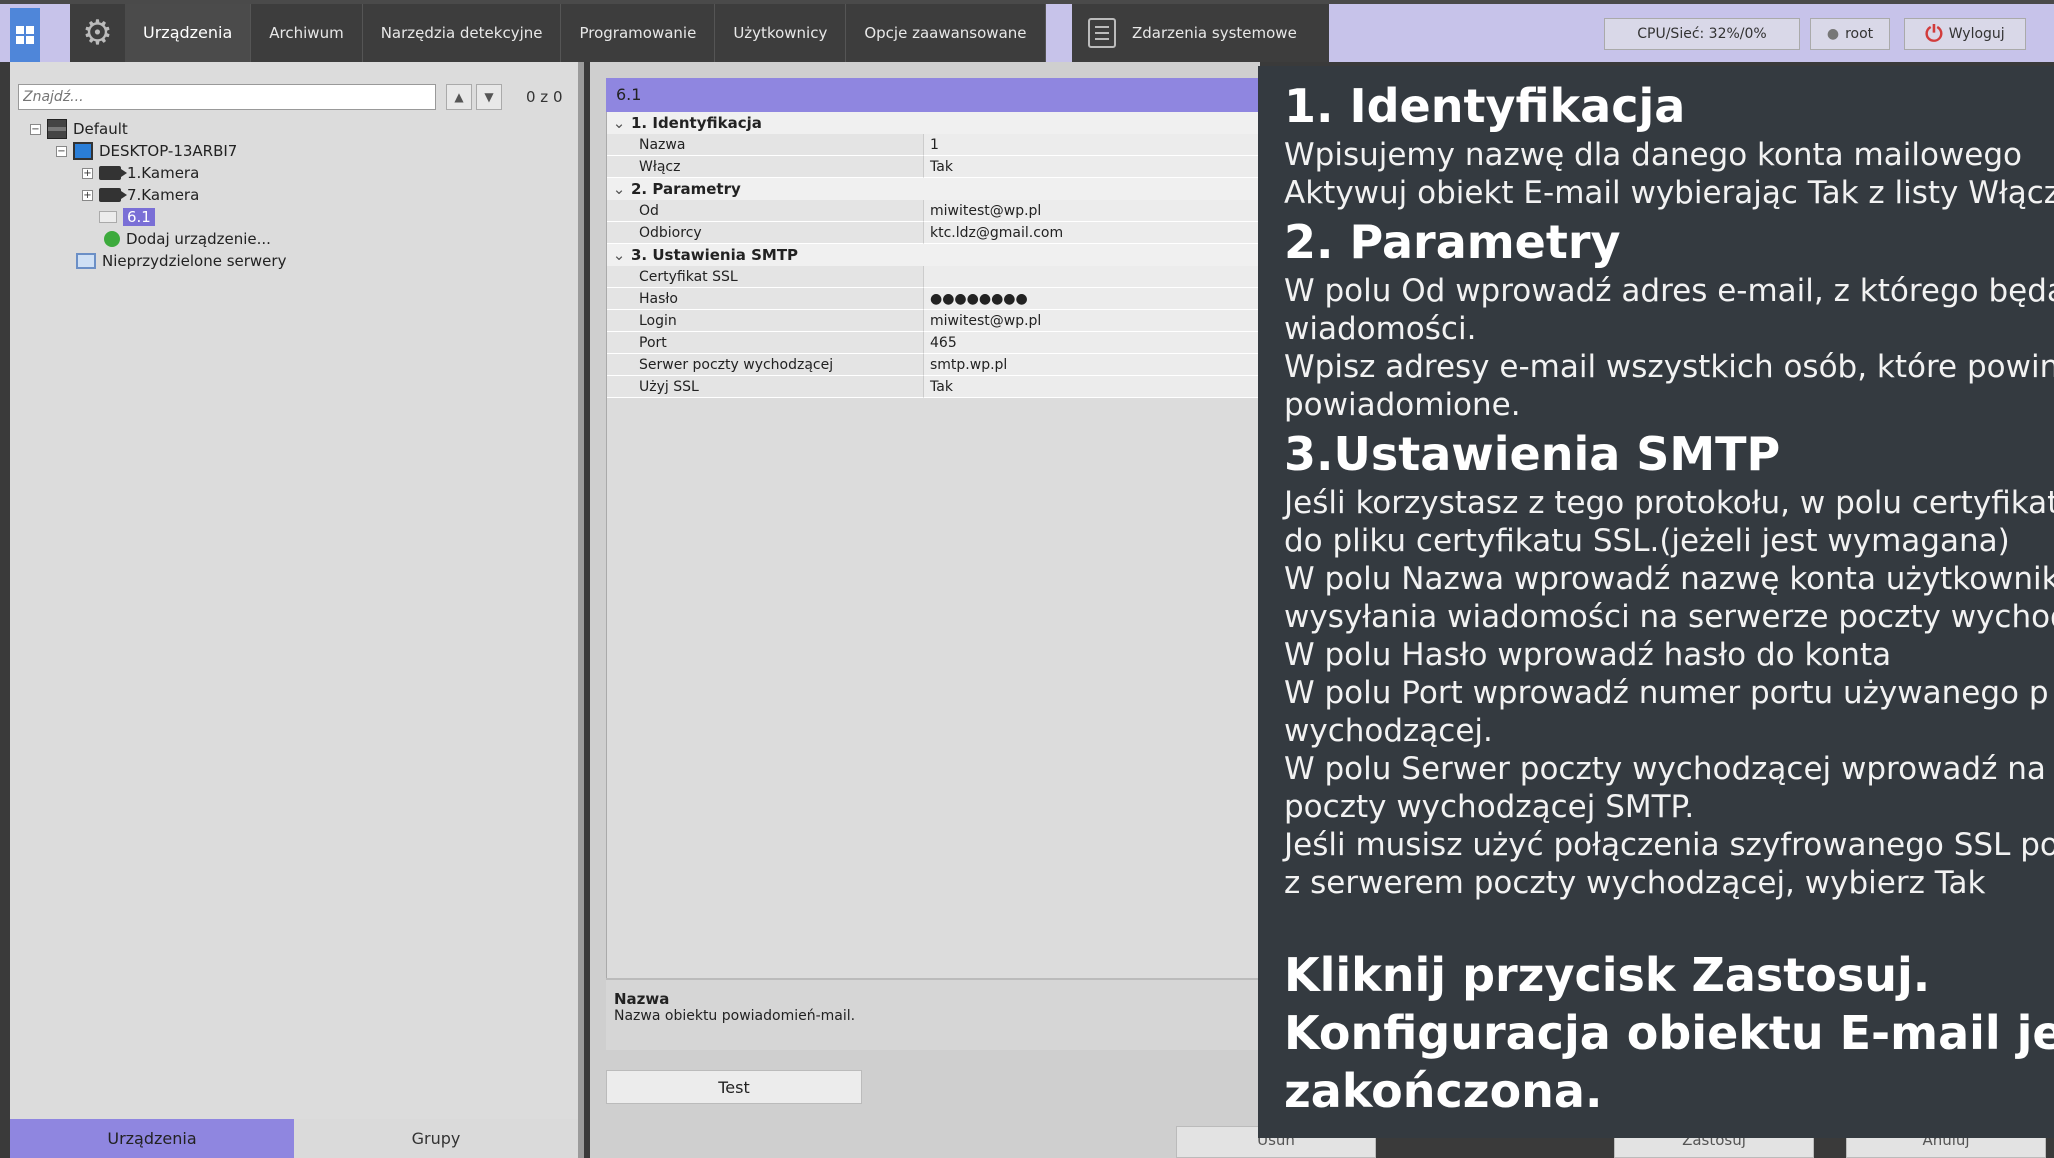  Describe the element at coordinates (194, 261) in the screenshot. I see `tree-item-label: Nieprzydzielone serwery` at that location.